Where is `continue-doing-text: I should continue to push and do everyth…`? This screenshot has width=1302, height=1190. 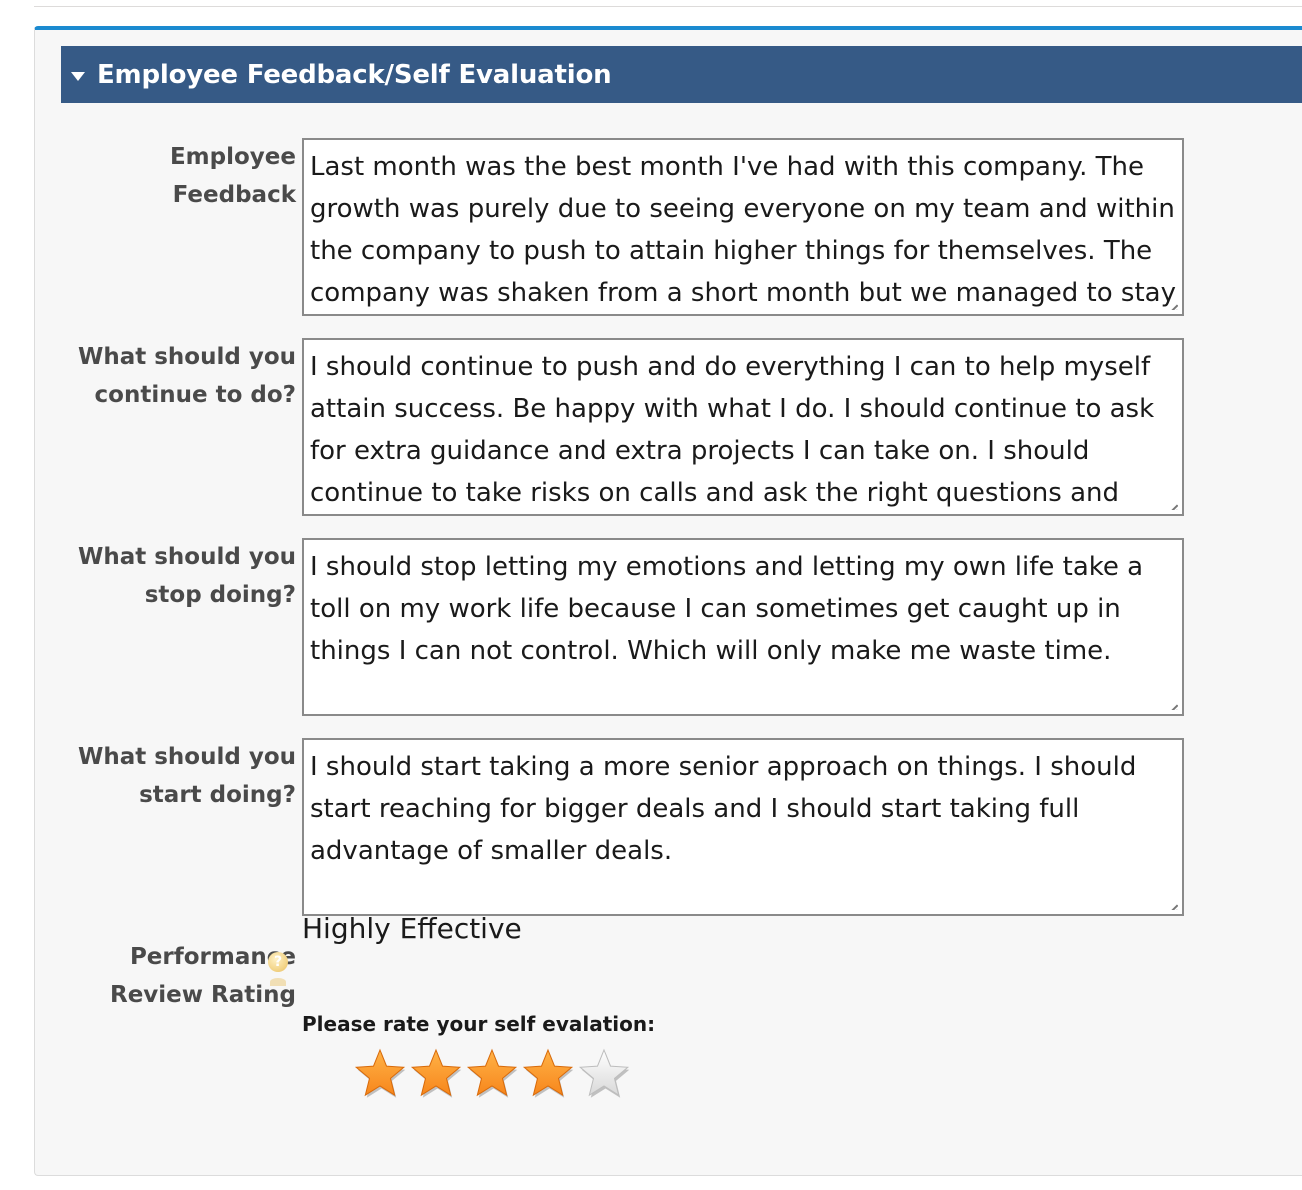
continue-doing-text: I should continue to push and do everyth… is located at coordinates (732, 430).